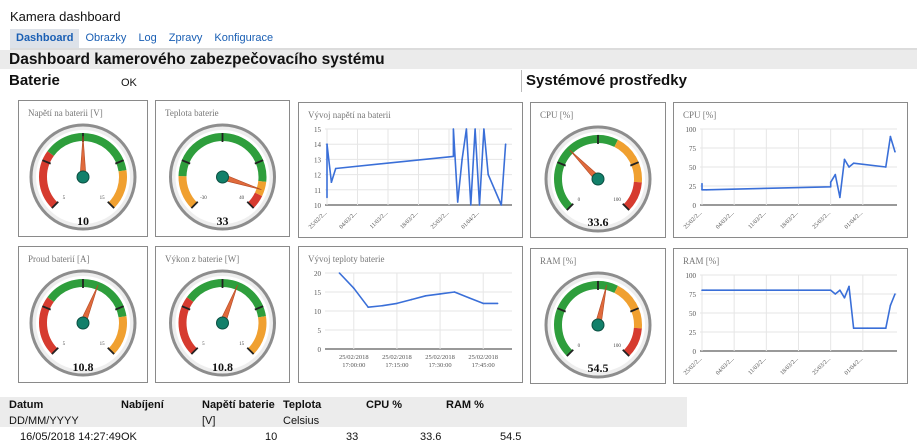  What do you see at coordinates (521, 81) in the screenshot?
I see `section-divider` at bounding box center [521, 81].